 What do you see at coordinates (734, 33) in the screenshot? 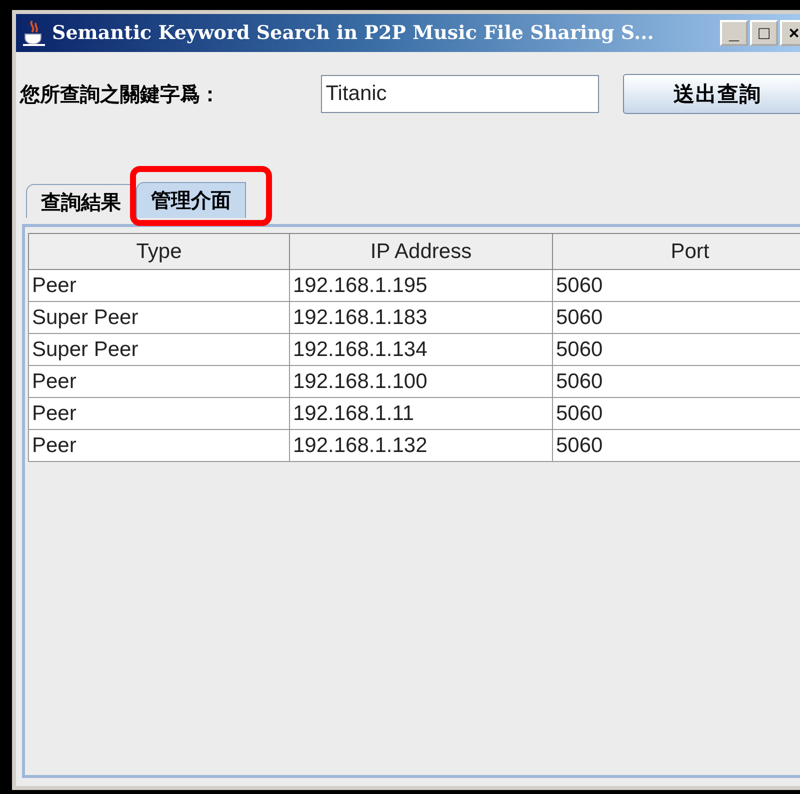
I see `minimize-button: _` at bounding box center [734, 33].